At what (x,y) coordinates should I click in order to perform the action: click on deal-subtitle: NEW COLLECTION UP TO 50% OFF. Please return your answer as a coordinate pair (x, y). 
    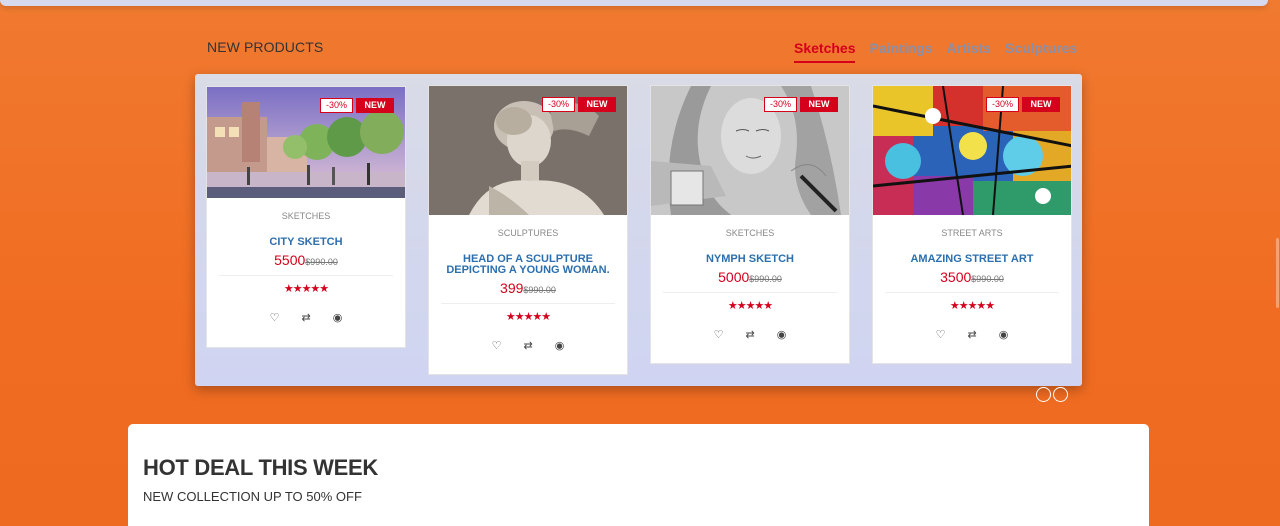
    Looking at the image, I should click on (252, 496).